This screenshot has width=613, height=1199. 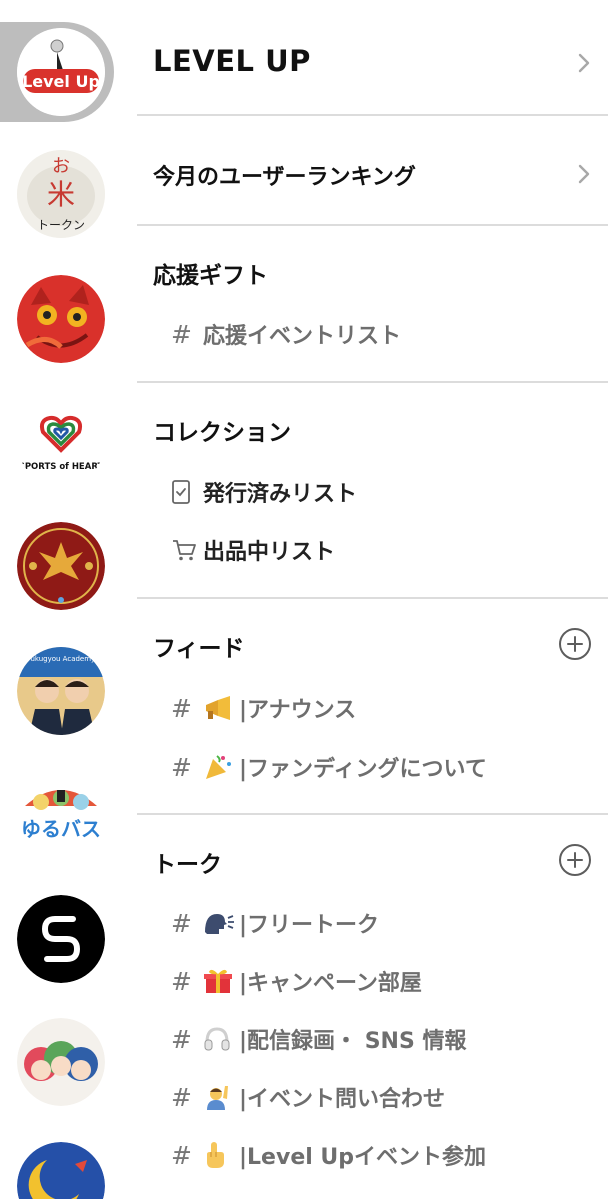 I want to click on server-sports-of-heart: SPORTS of HEART, so click(x=61, y=442).